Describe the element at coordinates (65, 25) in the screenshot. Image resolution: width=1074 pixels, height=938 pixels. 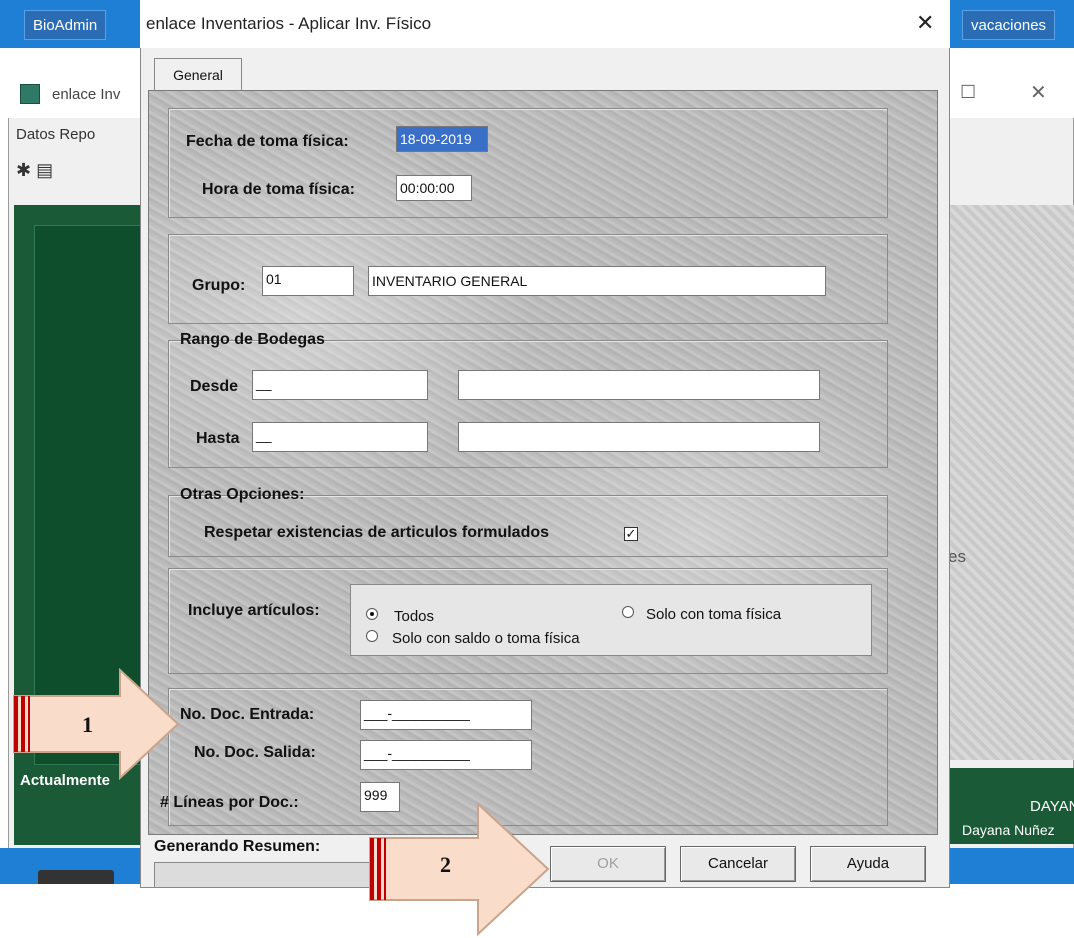
I see `taskbar-item-bioadmin: BioAdmin` at that location.